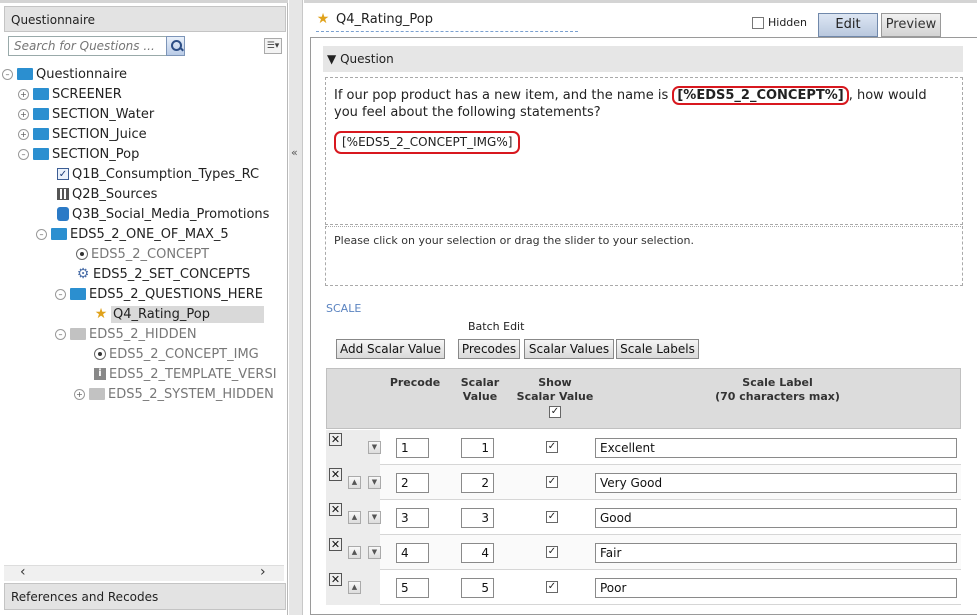 This screenshot has height=615, width=977. I want to click on section-title: Question, so click(367, 59).